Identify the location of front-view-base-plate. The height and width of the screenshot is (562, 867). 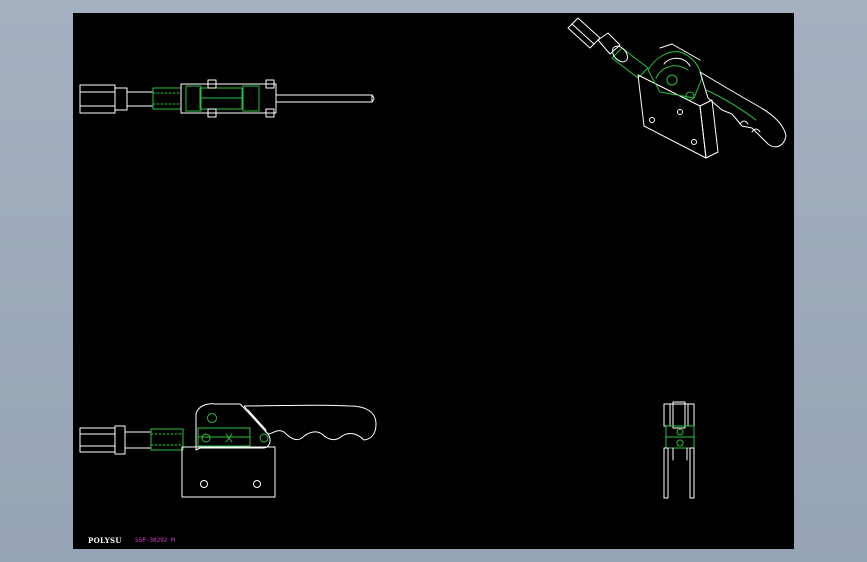
(228, 472).